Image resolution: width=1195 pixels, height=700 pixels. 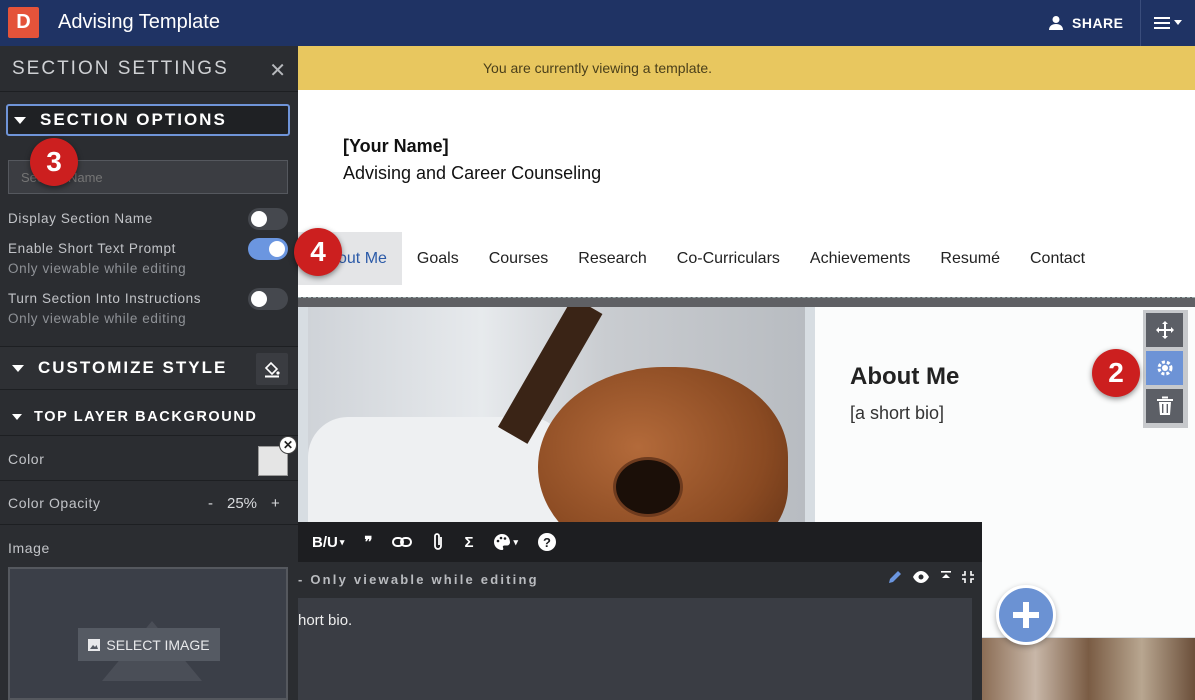 What do you see at coordinates (905, 376) in the screenshot?
I see `about-title: About Me` at bounding box center [905, 376].